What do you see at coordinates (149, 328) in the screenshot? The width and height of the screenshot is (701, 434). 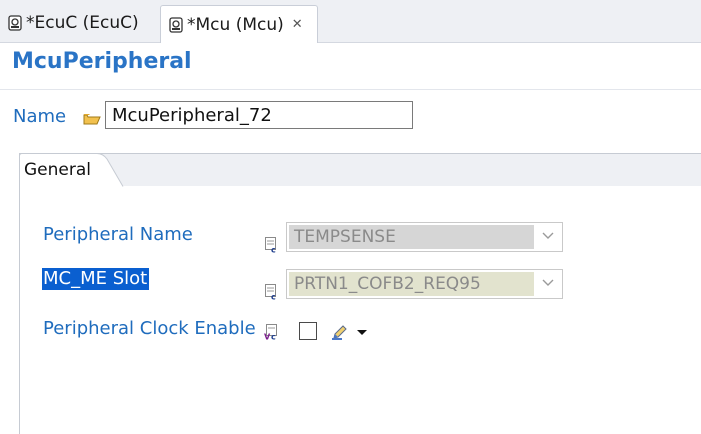 I see `peripheral-clock-enable-label: Peripheral Clock Enable` at bounding box center [149, 328].